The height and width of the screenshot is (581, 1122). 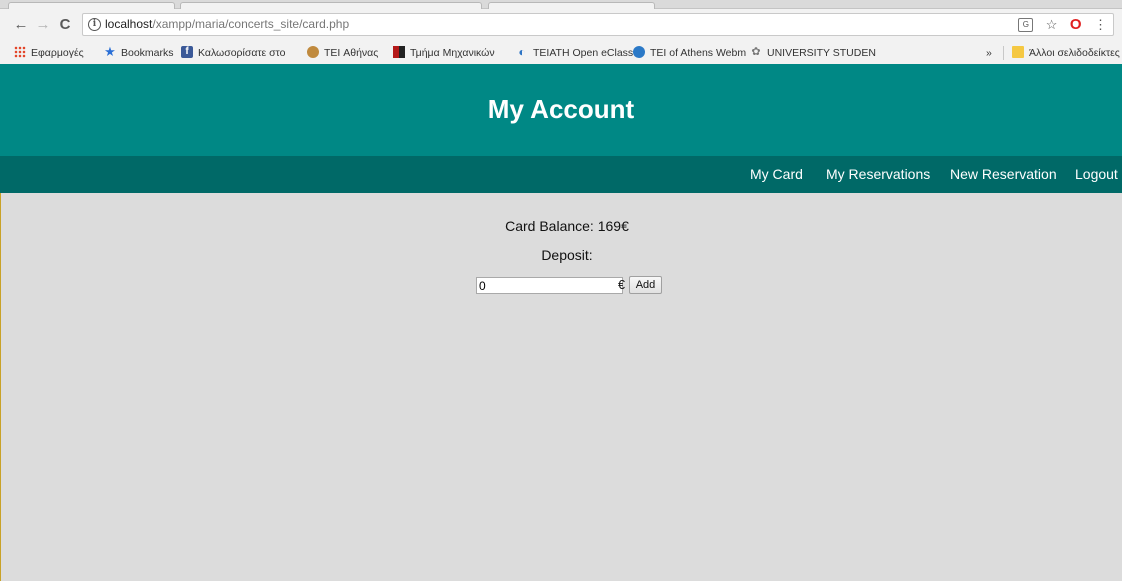 What do you see at coordinates (1076, 24) in the screenshot?
I see `opera-icon: O` at bounding box center [1076, 24].